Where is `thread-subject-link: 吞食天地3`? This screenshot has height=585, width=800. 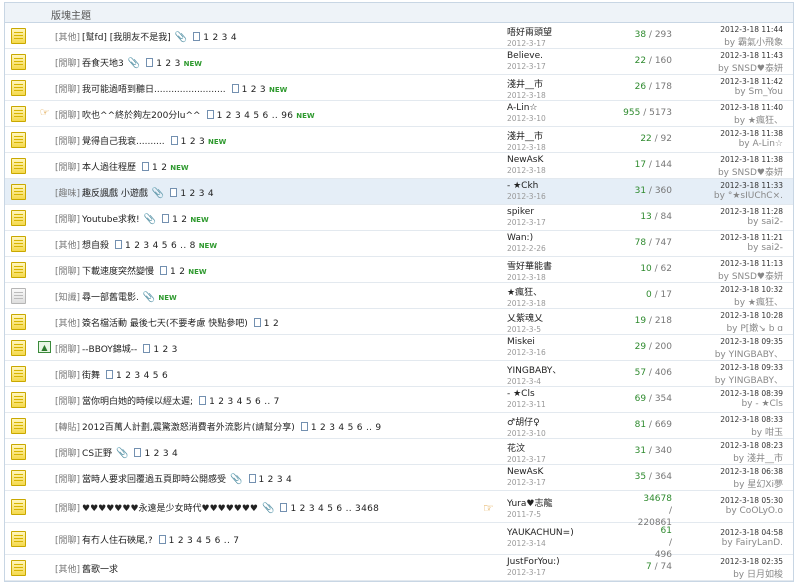 thread-subject-link: 吞食天地3 is located at coordinates (103, 64).